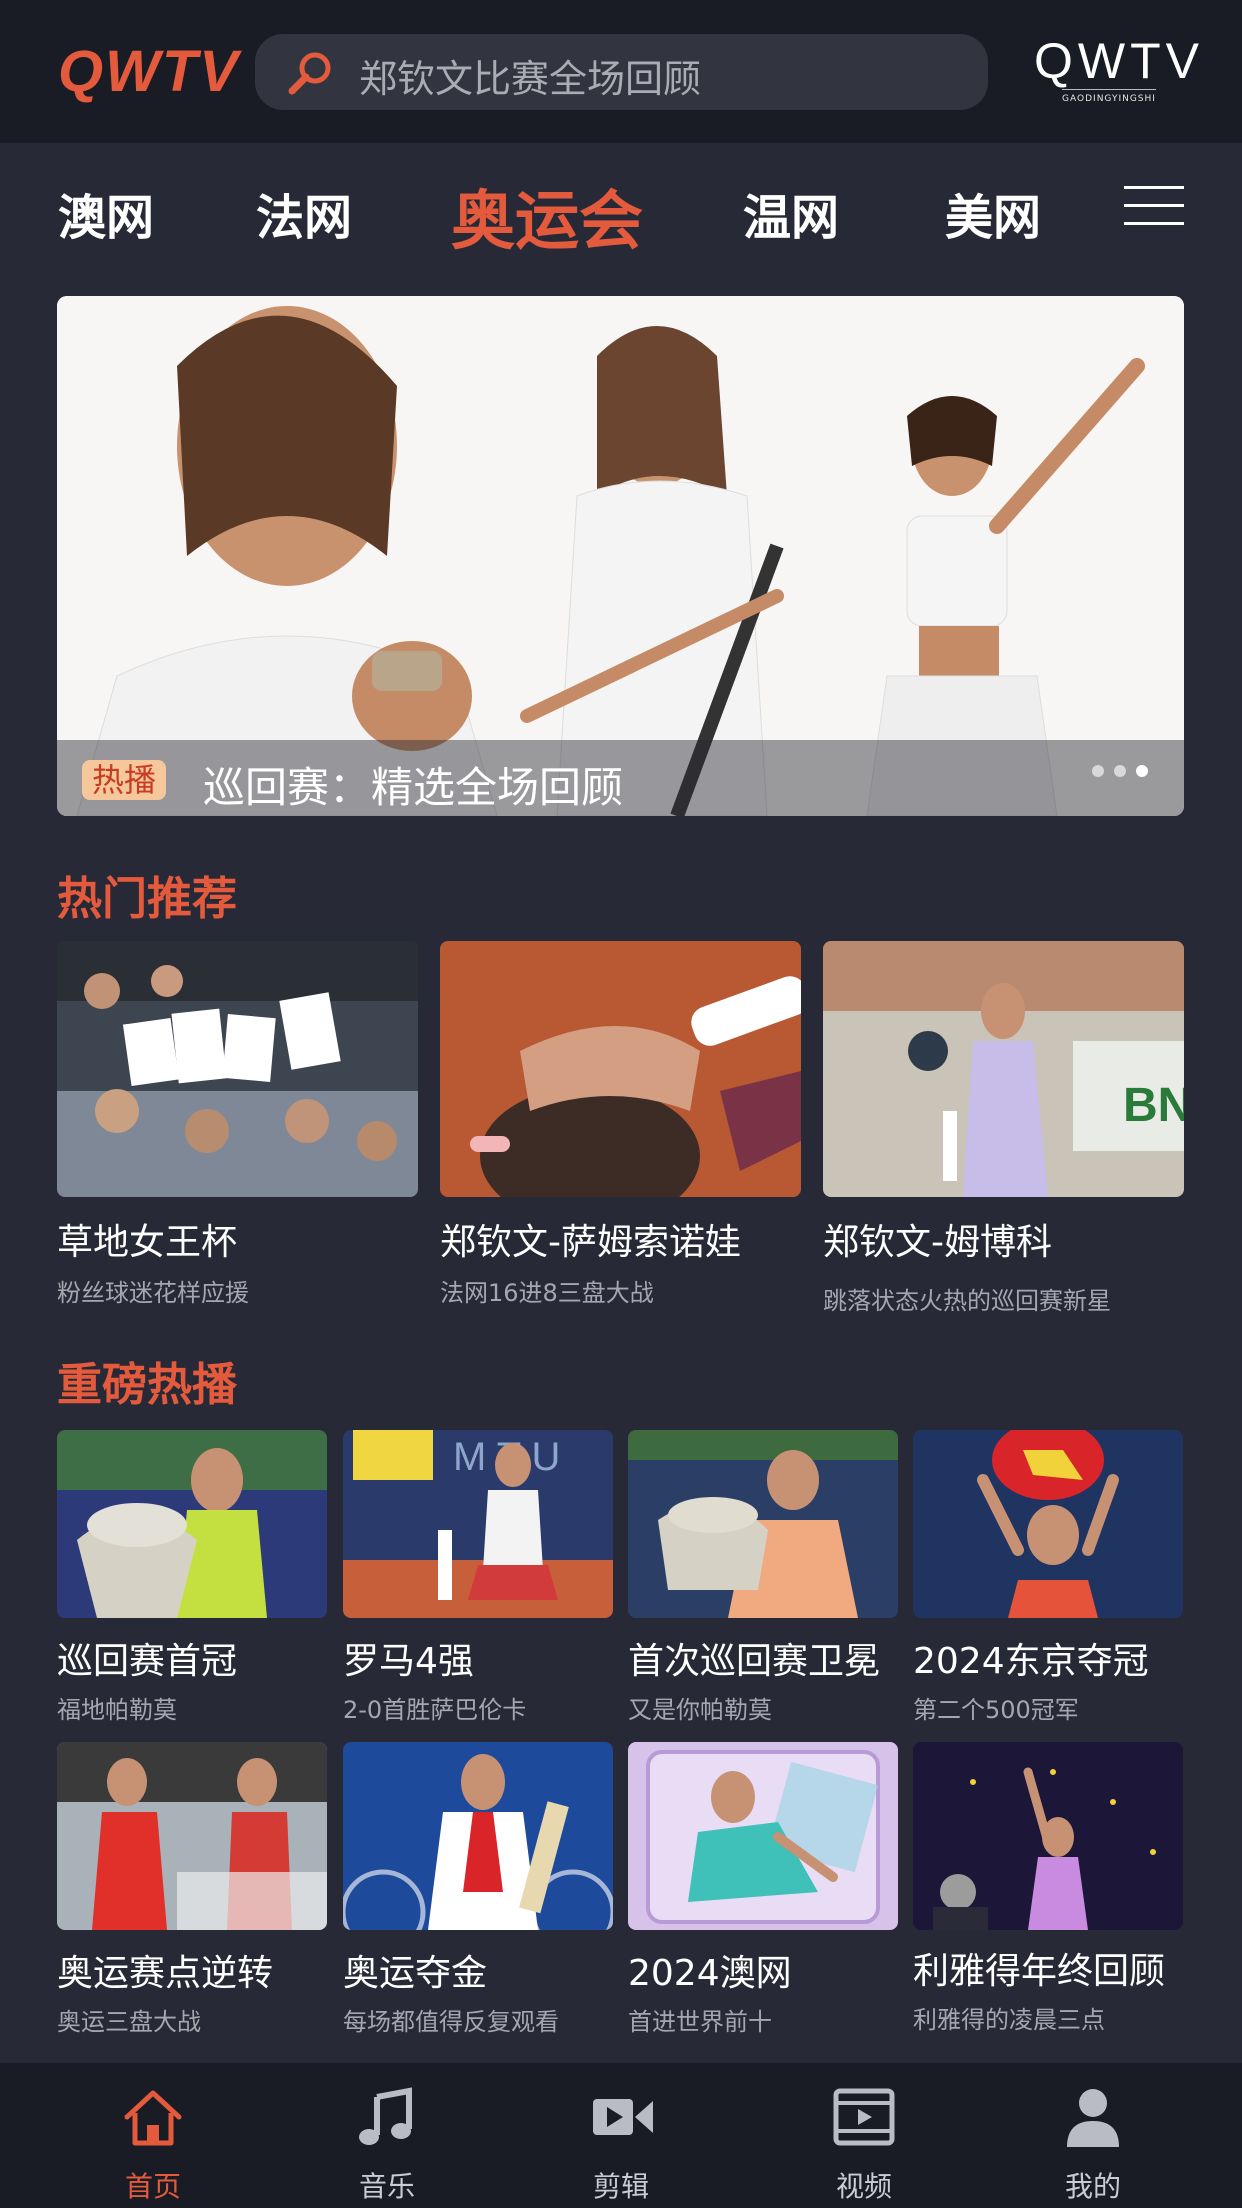 This screenshot has height=2208, width=1242. I want to click on video-subtitle: 跳落状态火热的巡回赛新星, so click(967, 1301).